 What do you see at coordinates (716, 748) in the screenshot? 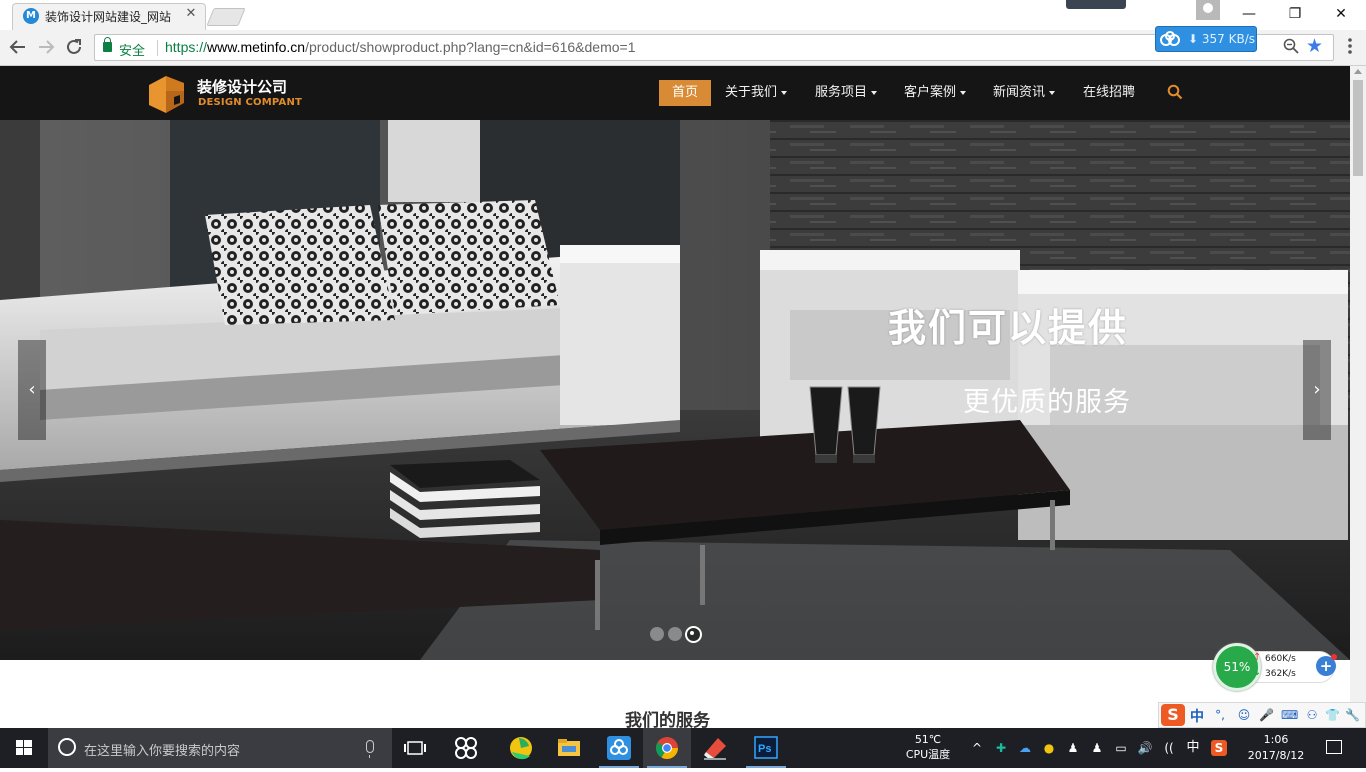
I see `taskbar-app-eraser` at bounding box center [716, 748].